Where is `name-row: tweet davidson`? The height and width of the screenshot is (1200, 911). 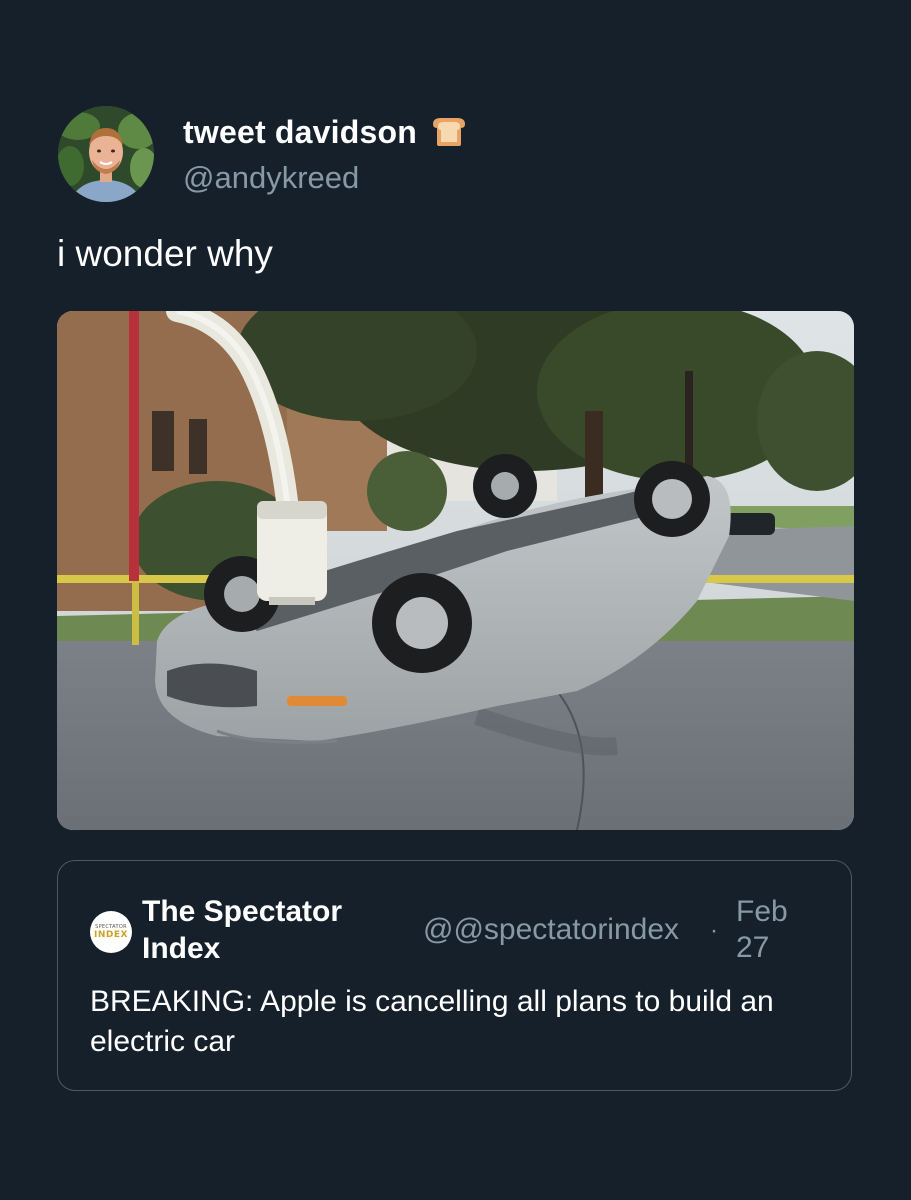
name-row: tweet davidson is located at coordinates (325, 132).